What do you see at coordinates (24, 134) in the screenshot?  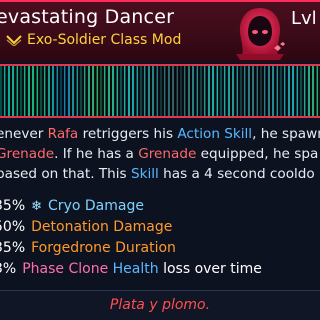 I see `desc-text: enever` at bounding box center [24, 134].